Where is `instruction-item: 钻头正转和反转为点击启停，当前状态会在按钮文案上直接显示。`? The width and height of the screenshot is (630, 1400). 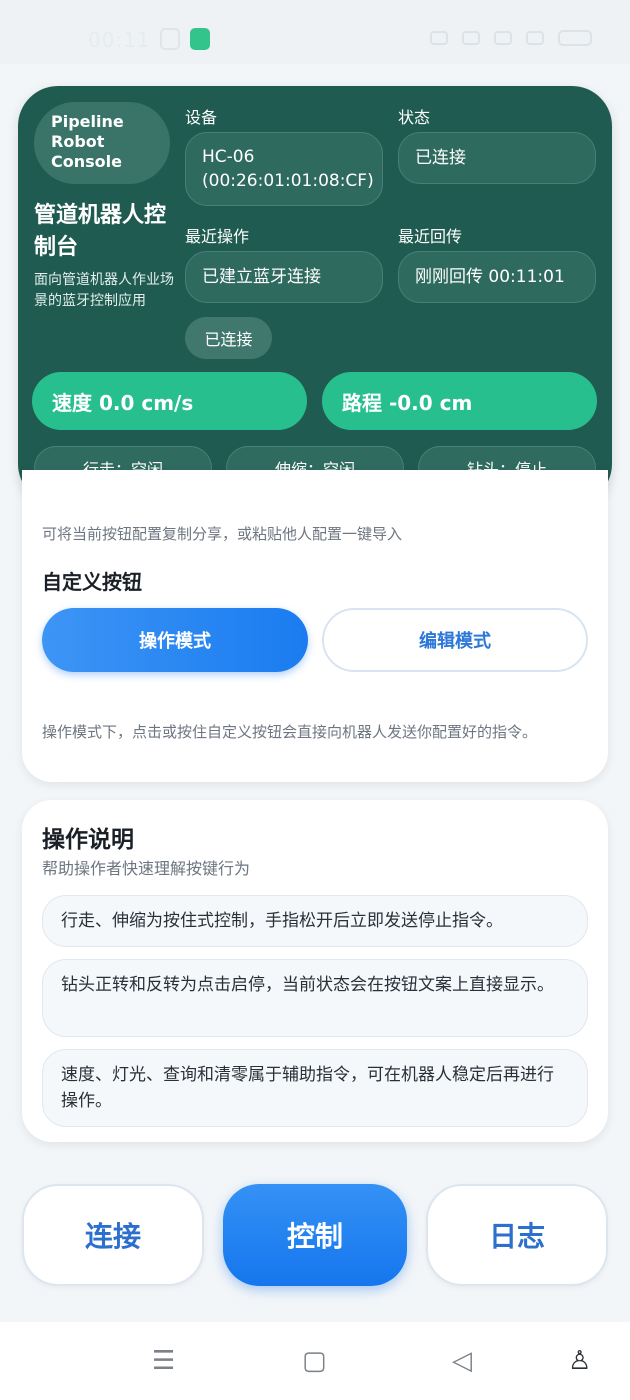
instruction-item: 钻头正转和反转为点击启停，当前状态会在按钮文案上直接显示。 is located at coordinates (315, 998).